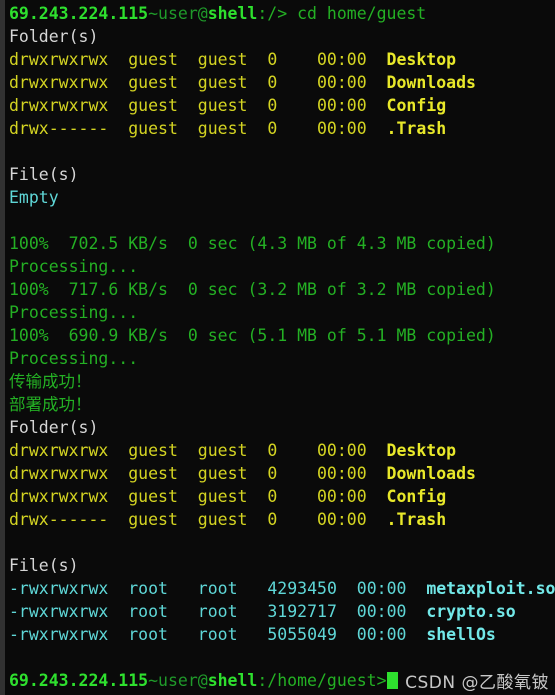 The width and height of the screenshot is (555, 695). What do you see at coordinates (272, 13) in the screenshot?
I see `prompt-path: :/>` at bounding box center [272, 13].